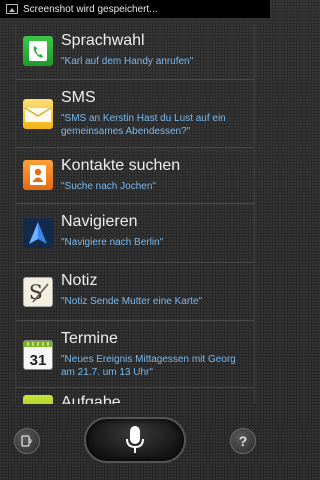 This screenshot has width=320, height=480. I want to click on car-mode-icon, so click(26, 441).